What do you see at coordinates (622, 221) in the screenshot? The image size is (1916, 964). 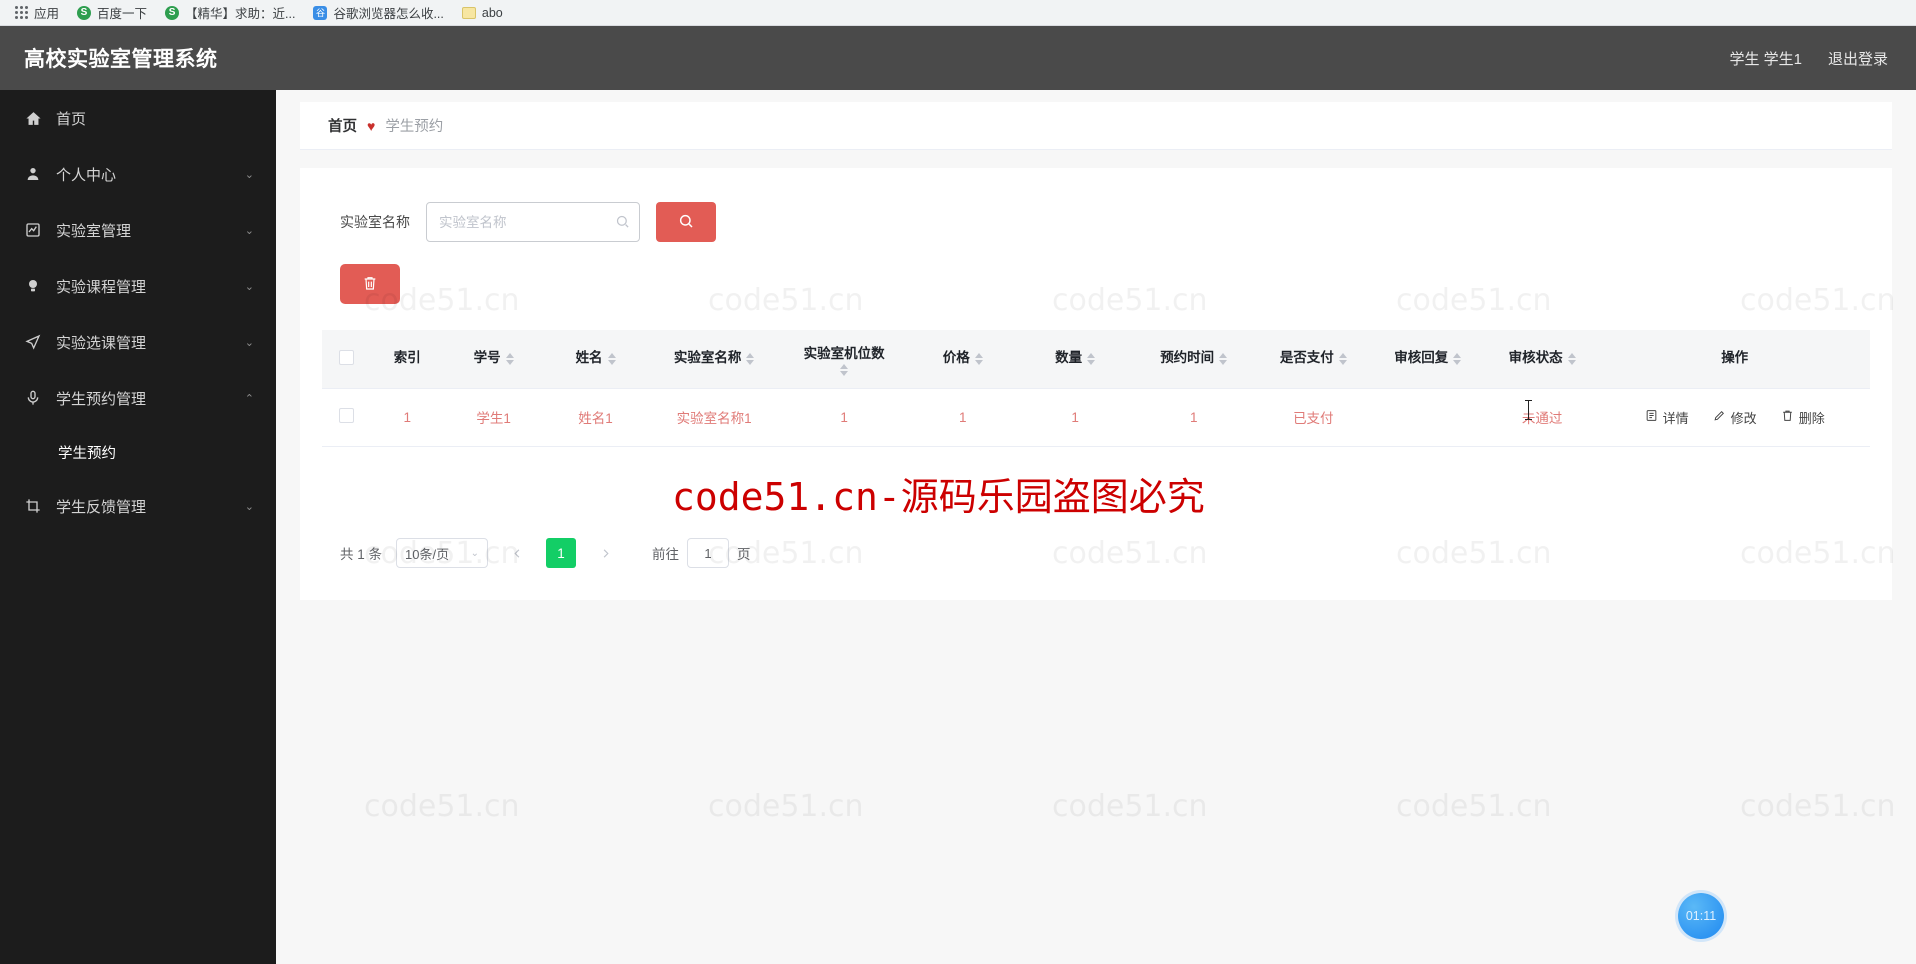 I see `search-icon` at bounding box center [622, 221].